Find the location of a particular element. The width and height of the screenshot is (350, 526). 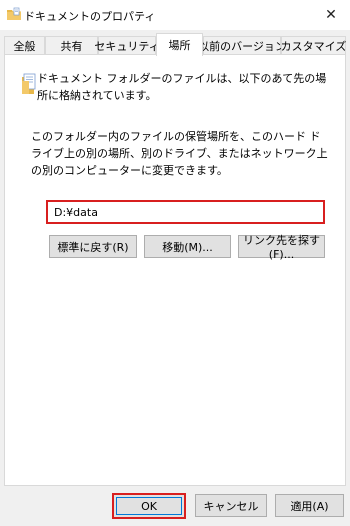

apply-button: 適用(A) is located at coordinates (309, 505).